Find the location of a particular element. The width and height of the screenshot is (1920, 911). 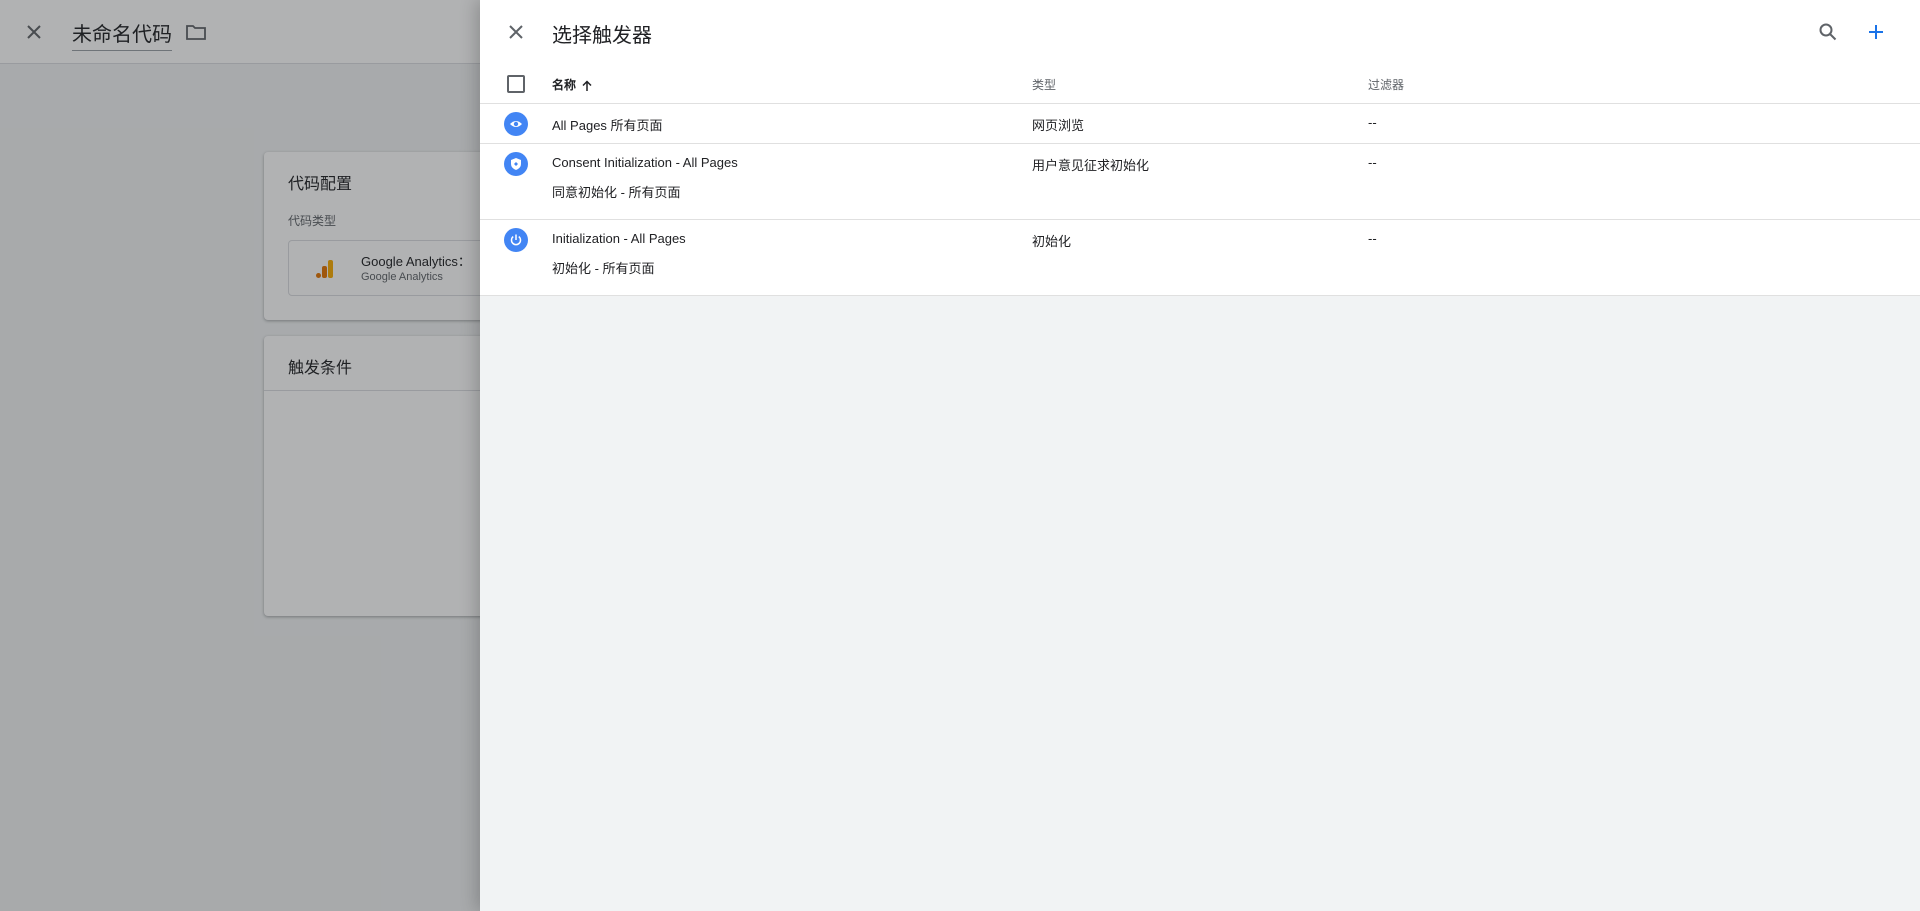

drawer-header: 选择触发器 is located at coordinates (1200, 32).